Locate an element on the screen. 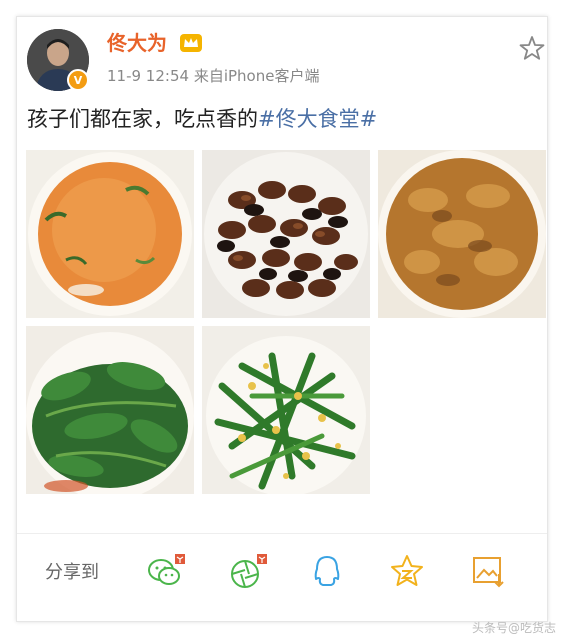 The width and height of the screenshot is (564, 638). share-label: 分享到 is located at coordinates (72, 572).